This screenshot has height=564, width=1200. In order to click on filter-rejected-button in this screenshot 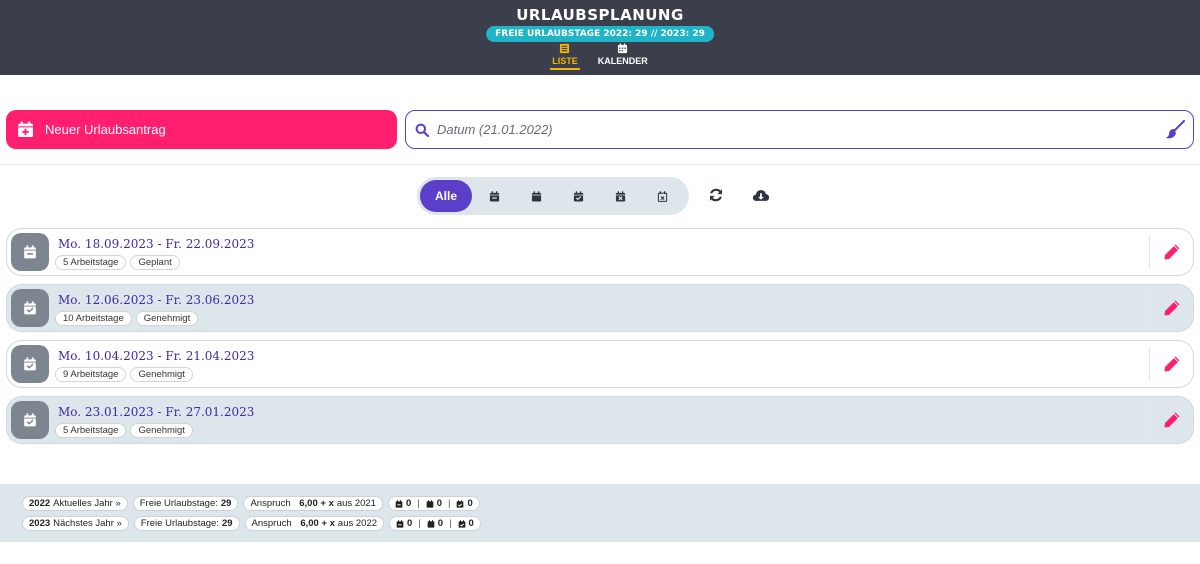, I will do `click(620, 196)`.